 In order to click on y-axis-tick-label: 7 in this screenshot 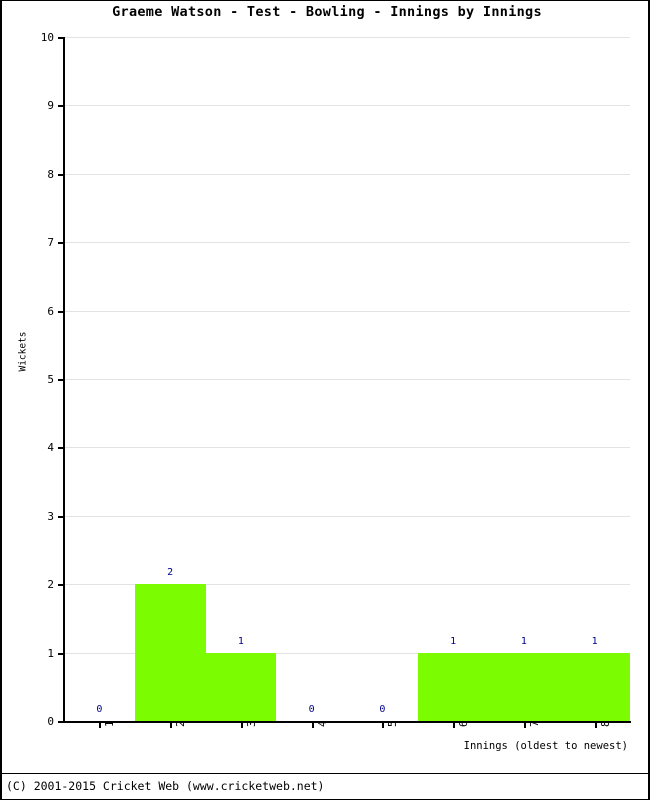, I will do `click(28, 242)`.